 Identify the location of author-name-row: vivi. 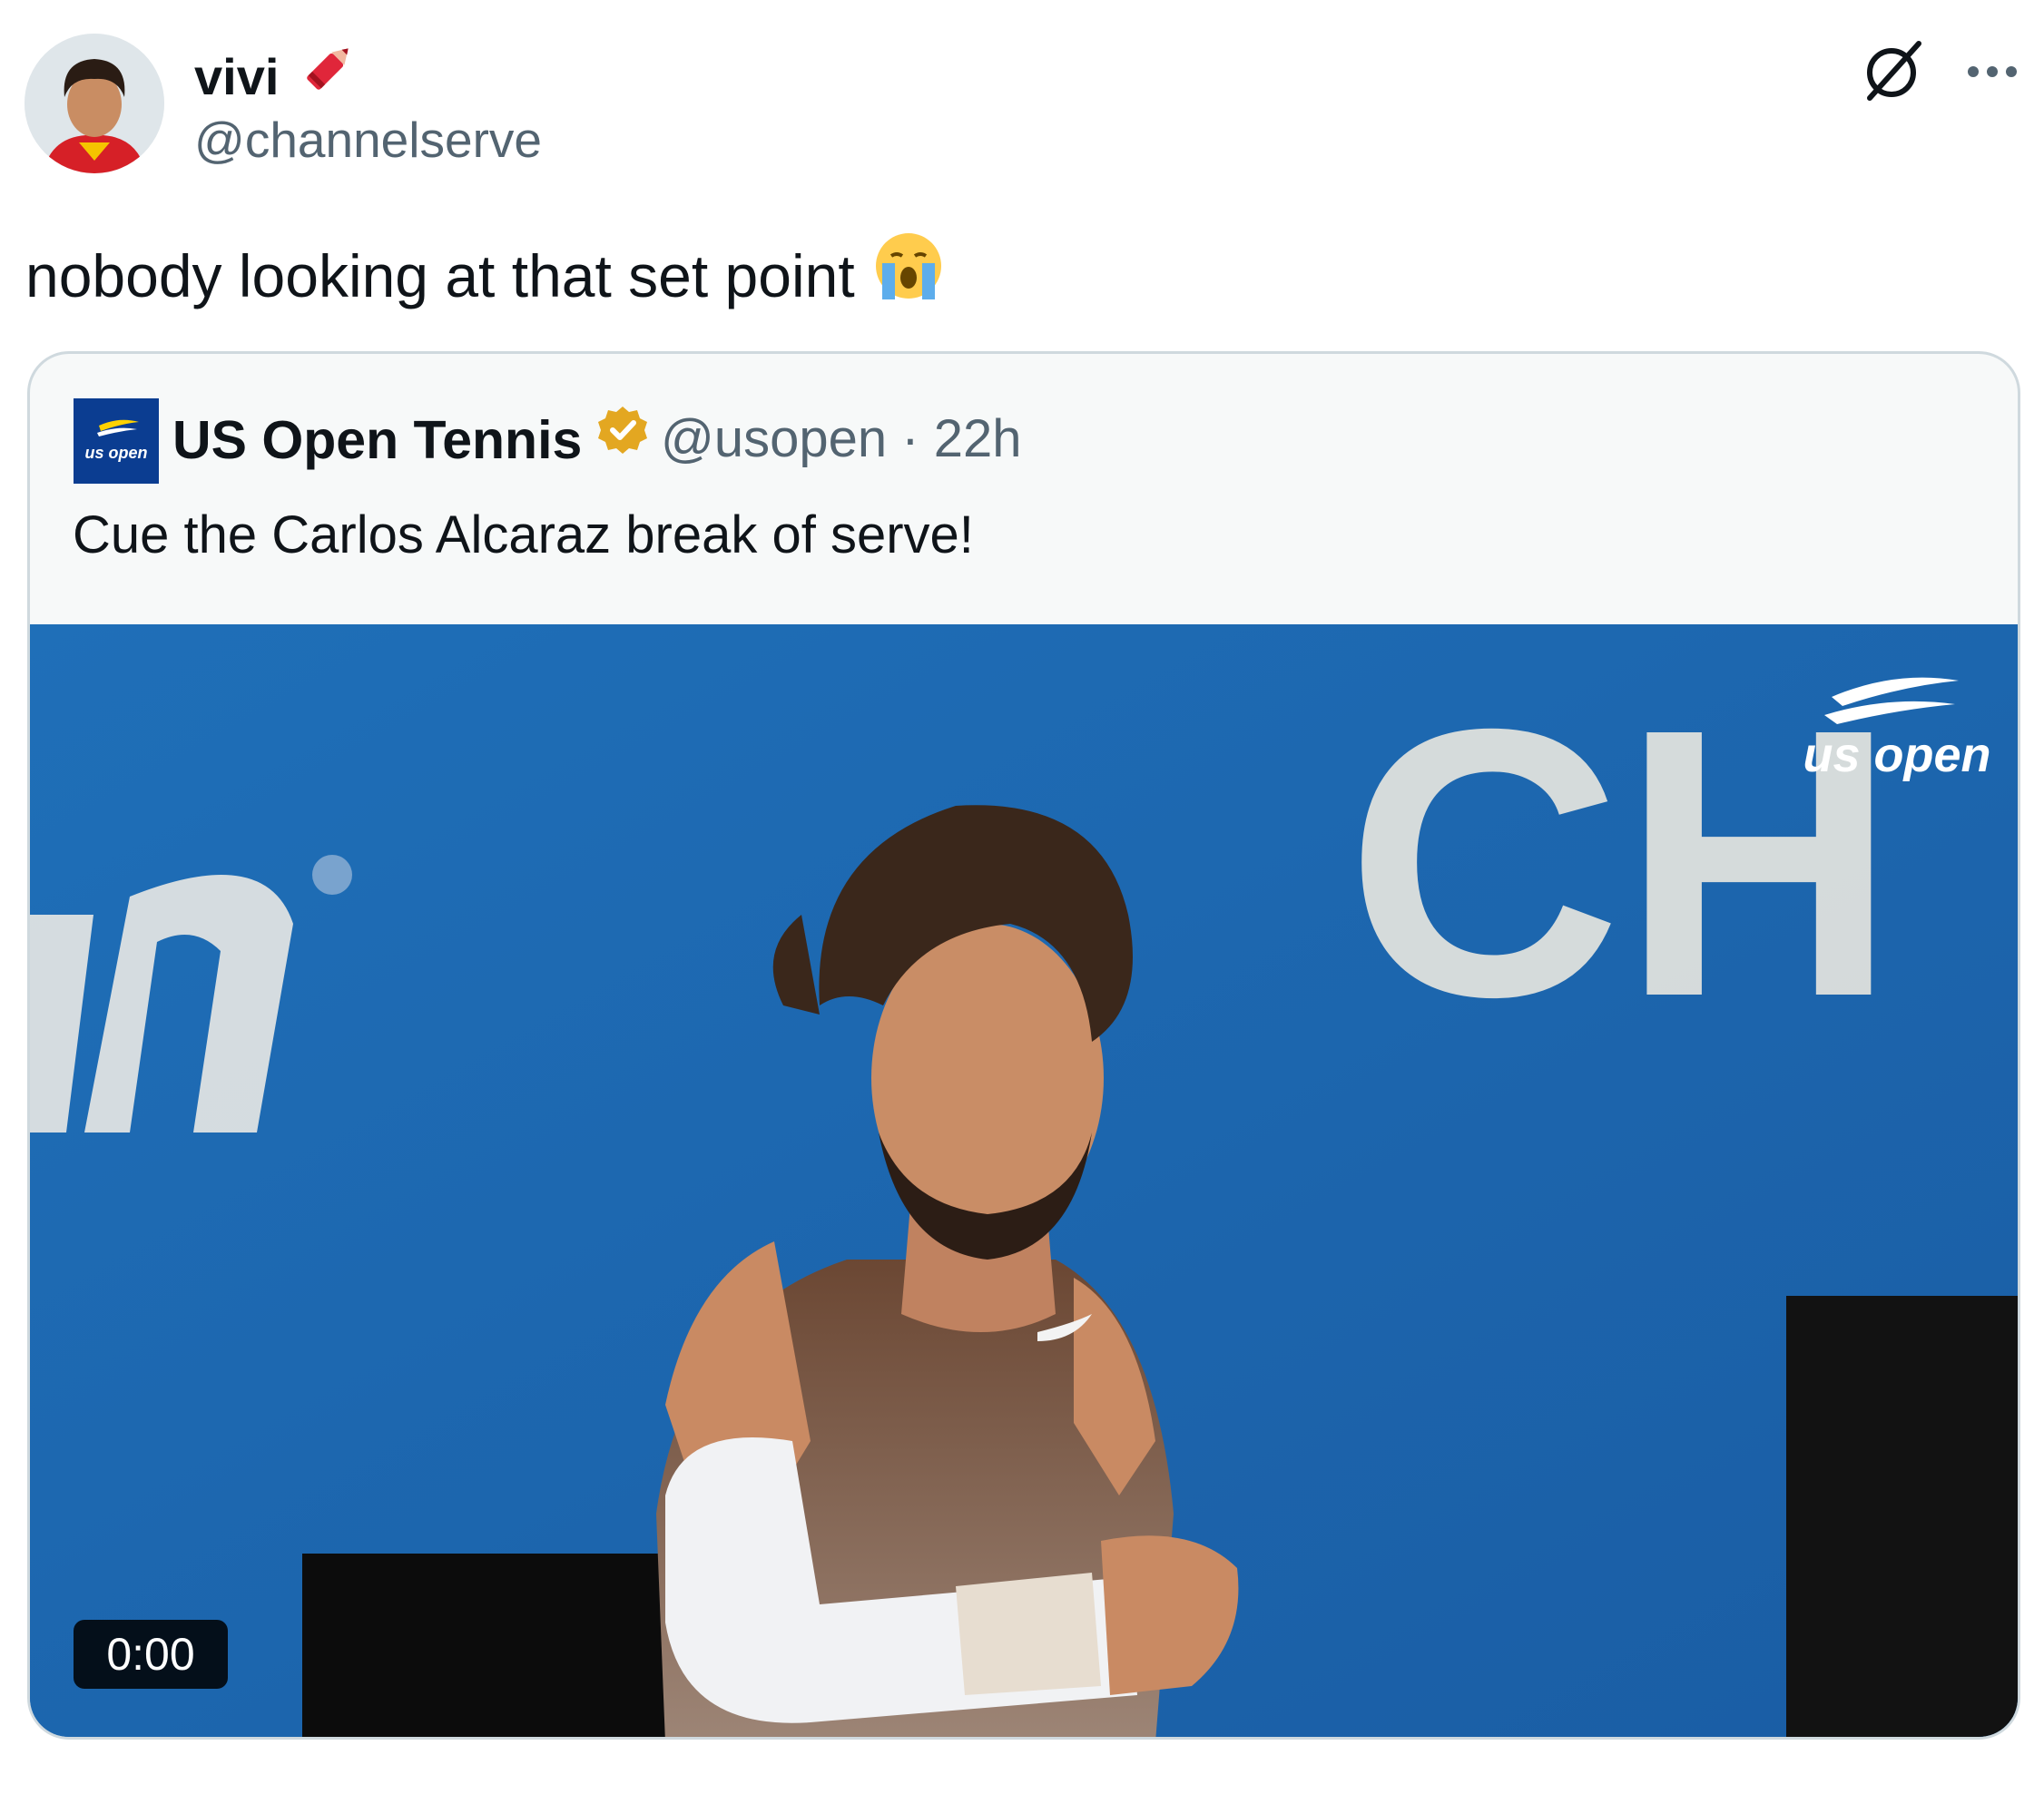
(278, 76).